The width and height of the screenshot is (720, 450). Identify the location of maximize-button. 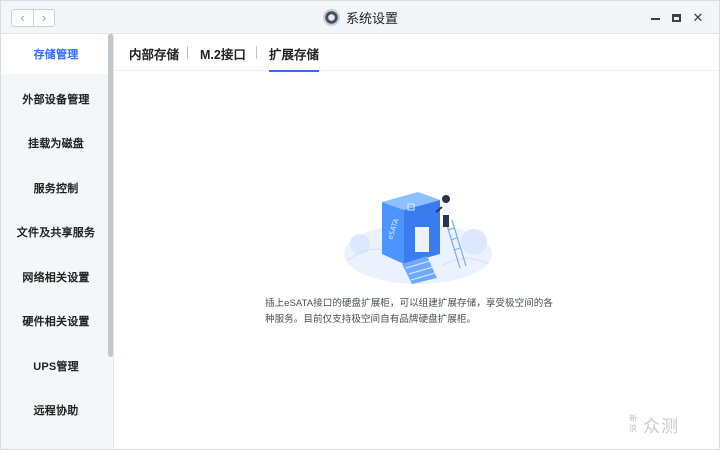
(676, 18).